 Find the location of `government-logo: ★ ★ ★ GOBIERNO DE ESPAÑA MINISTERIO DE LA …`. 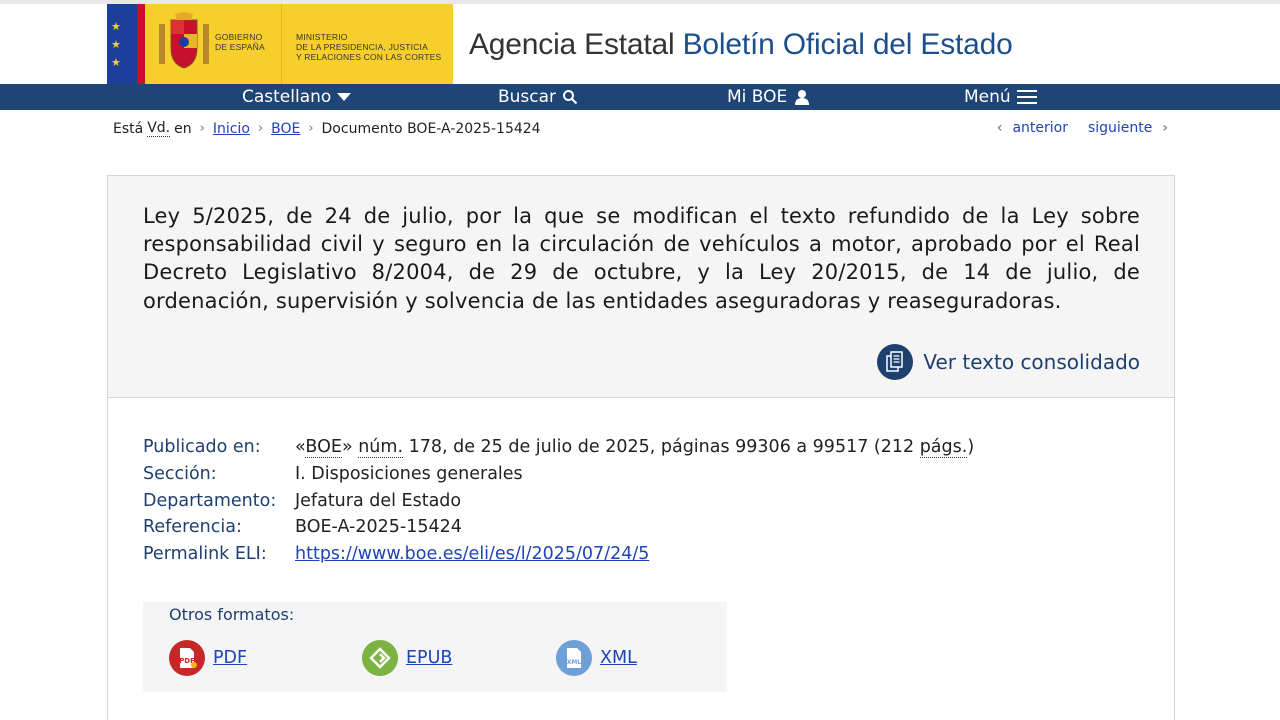

government-logo: ★ ★ ★ GOBIERNO DE ESPAÑA MINISTERIO DE LA … is located at coordinates (280, 44).